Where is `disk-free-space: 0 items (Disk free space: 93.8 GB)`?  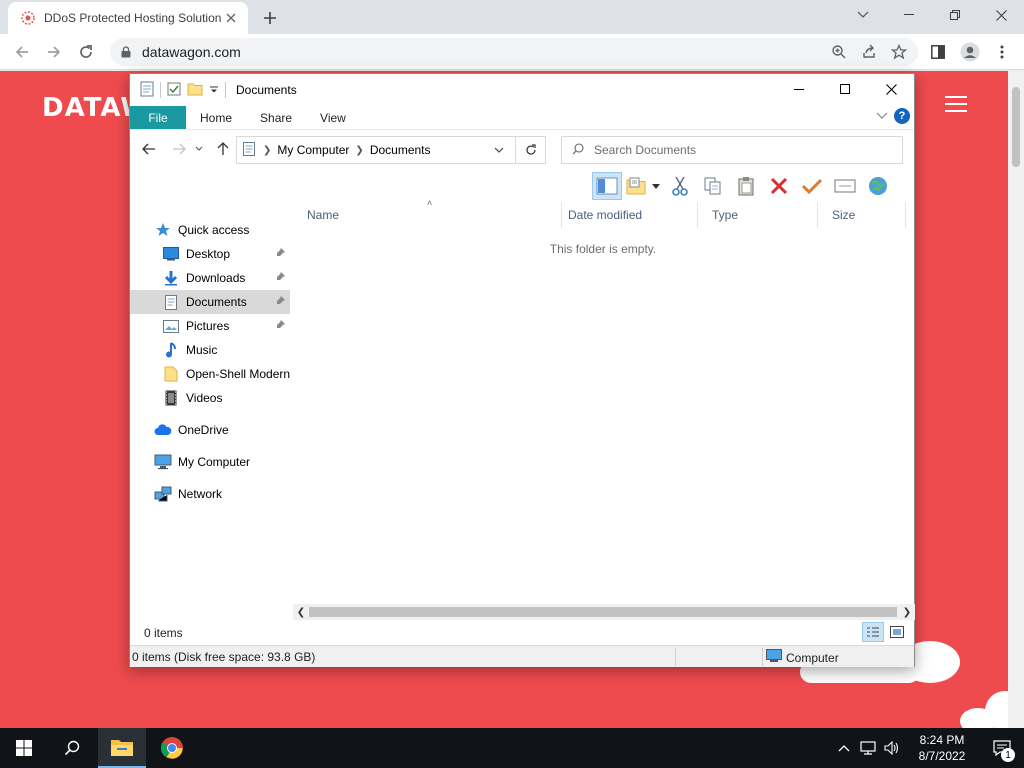
disk-free-space: 0 items (Disk free space: 93.8 GB) is located at coordinates (224, 657).